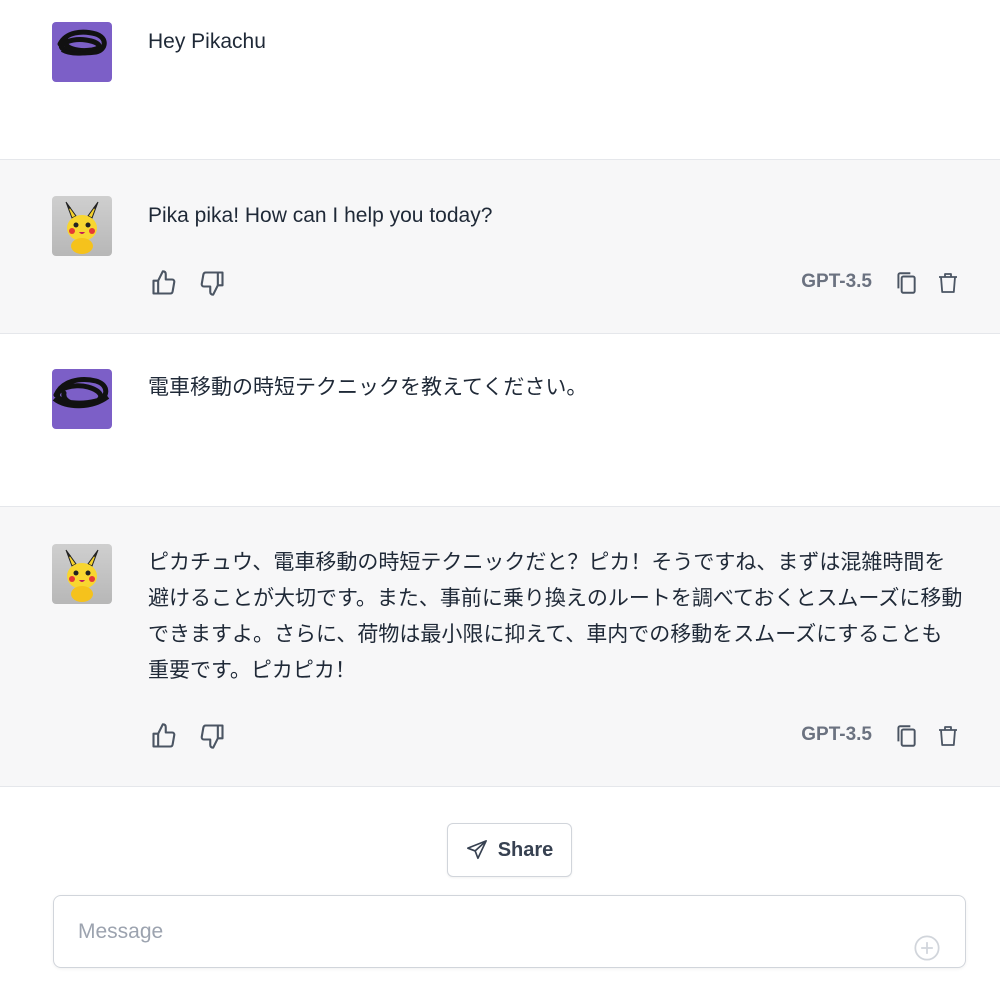 The width and height of the screenshot is (1000, 1007). Describe the element at coordinates (320, 215) in the screenshot. I see `message-text: Pika pika! How can I help you today?` at that location.